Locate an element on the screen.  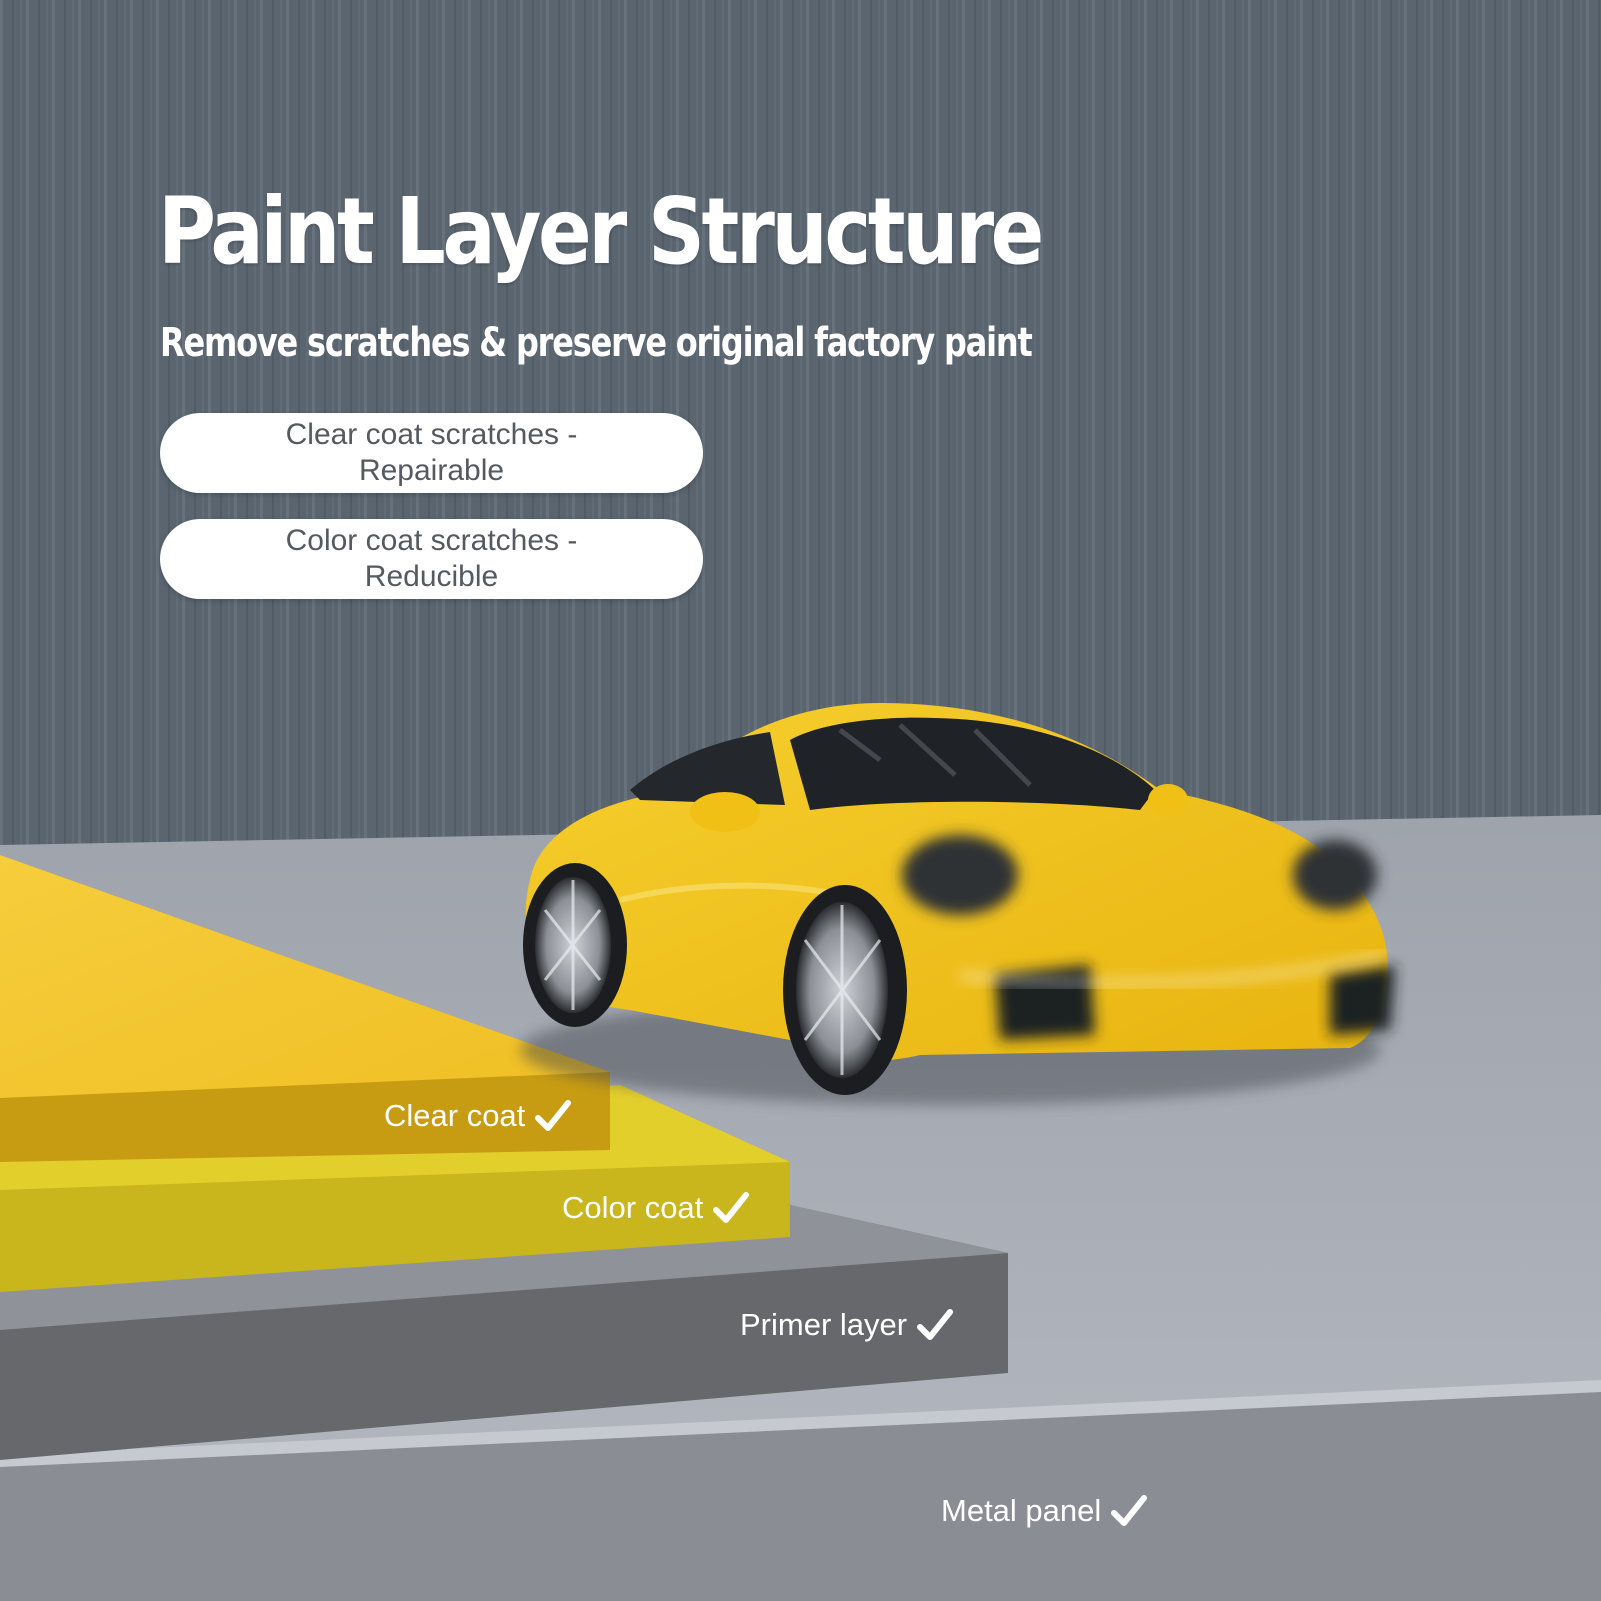
pill-text: Clear coat scratches - Repairable is located at coordinates (431, 452).